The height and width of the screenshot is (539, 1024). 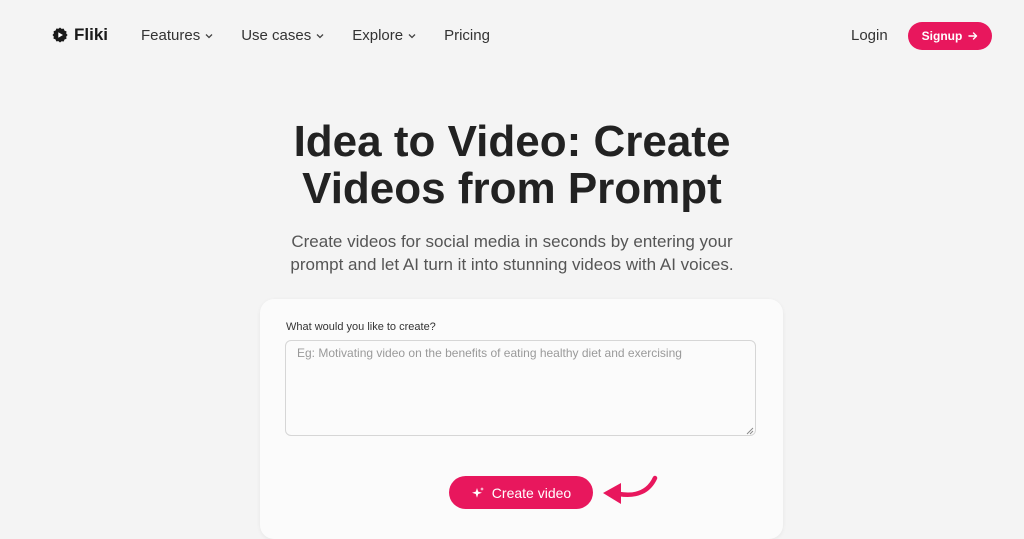 I want to click on create-video-button: Create video, so click(x=521, y=492).